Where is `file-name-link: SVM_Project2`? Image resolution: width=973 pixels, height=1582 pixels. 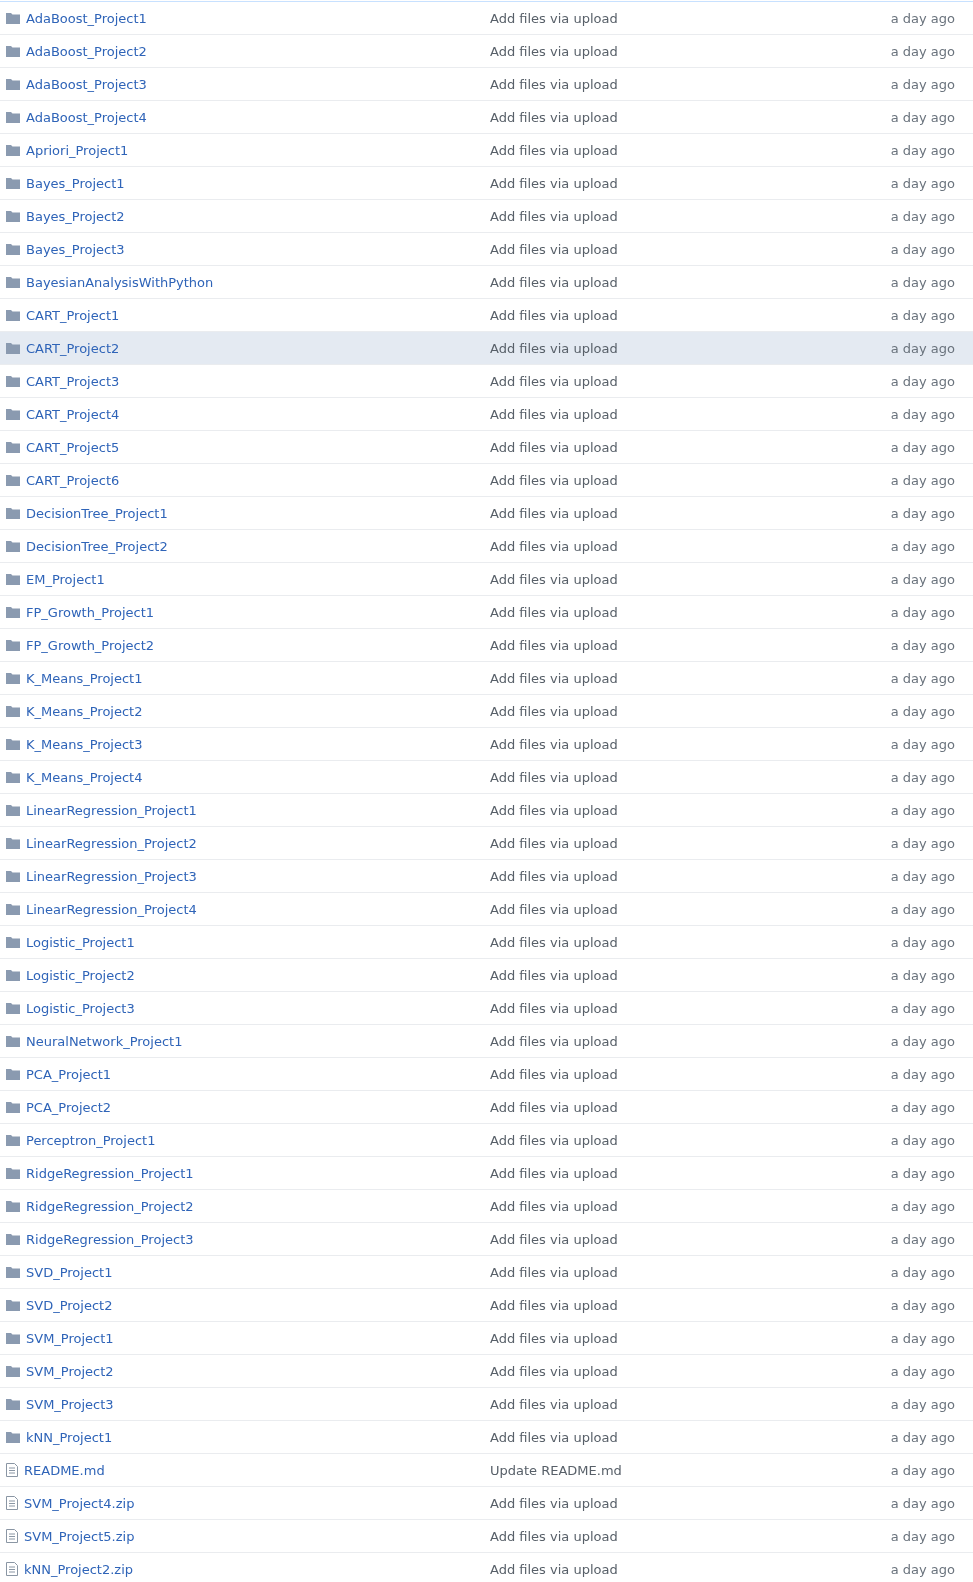 file-name-link: SVM_Project2 is located at coordinates (70, 1371).